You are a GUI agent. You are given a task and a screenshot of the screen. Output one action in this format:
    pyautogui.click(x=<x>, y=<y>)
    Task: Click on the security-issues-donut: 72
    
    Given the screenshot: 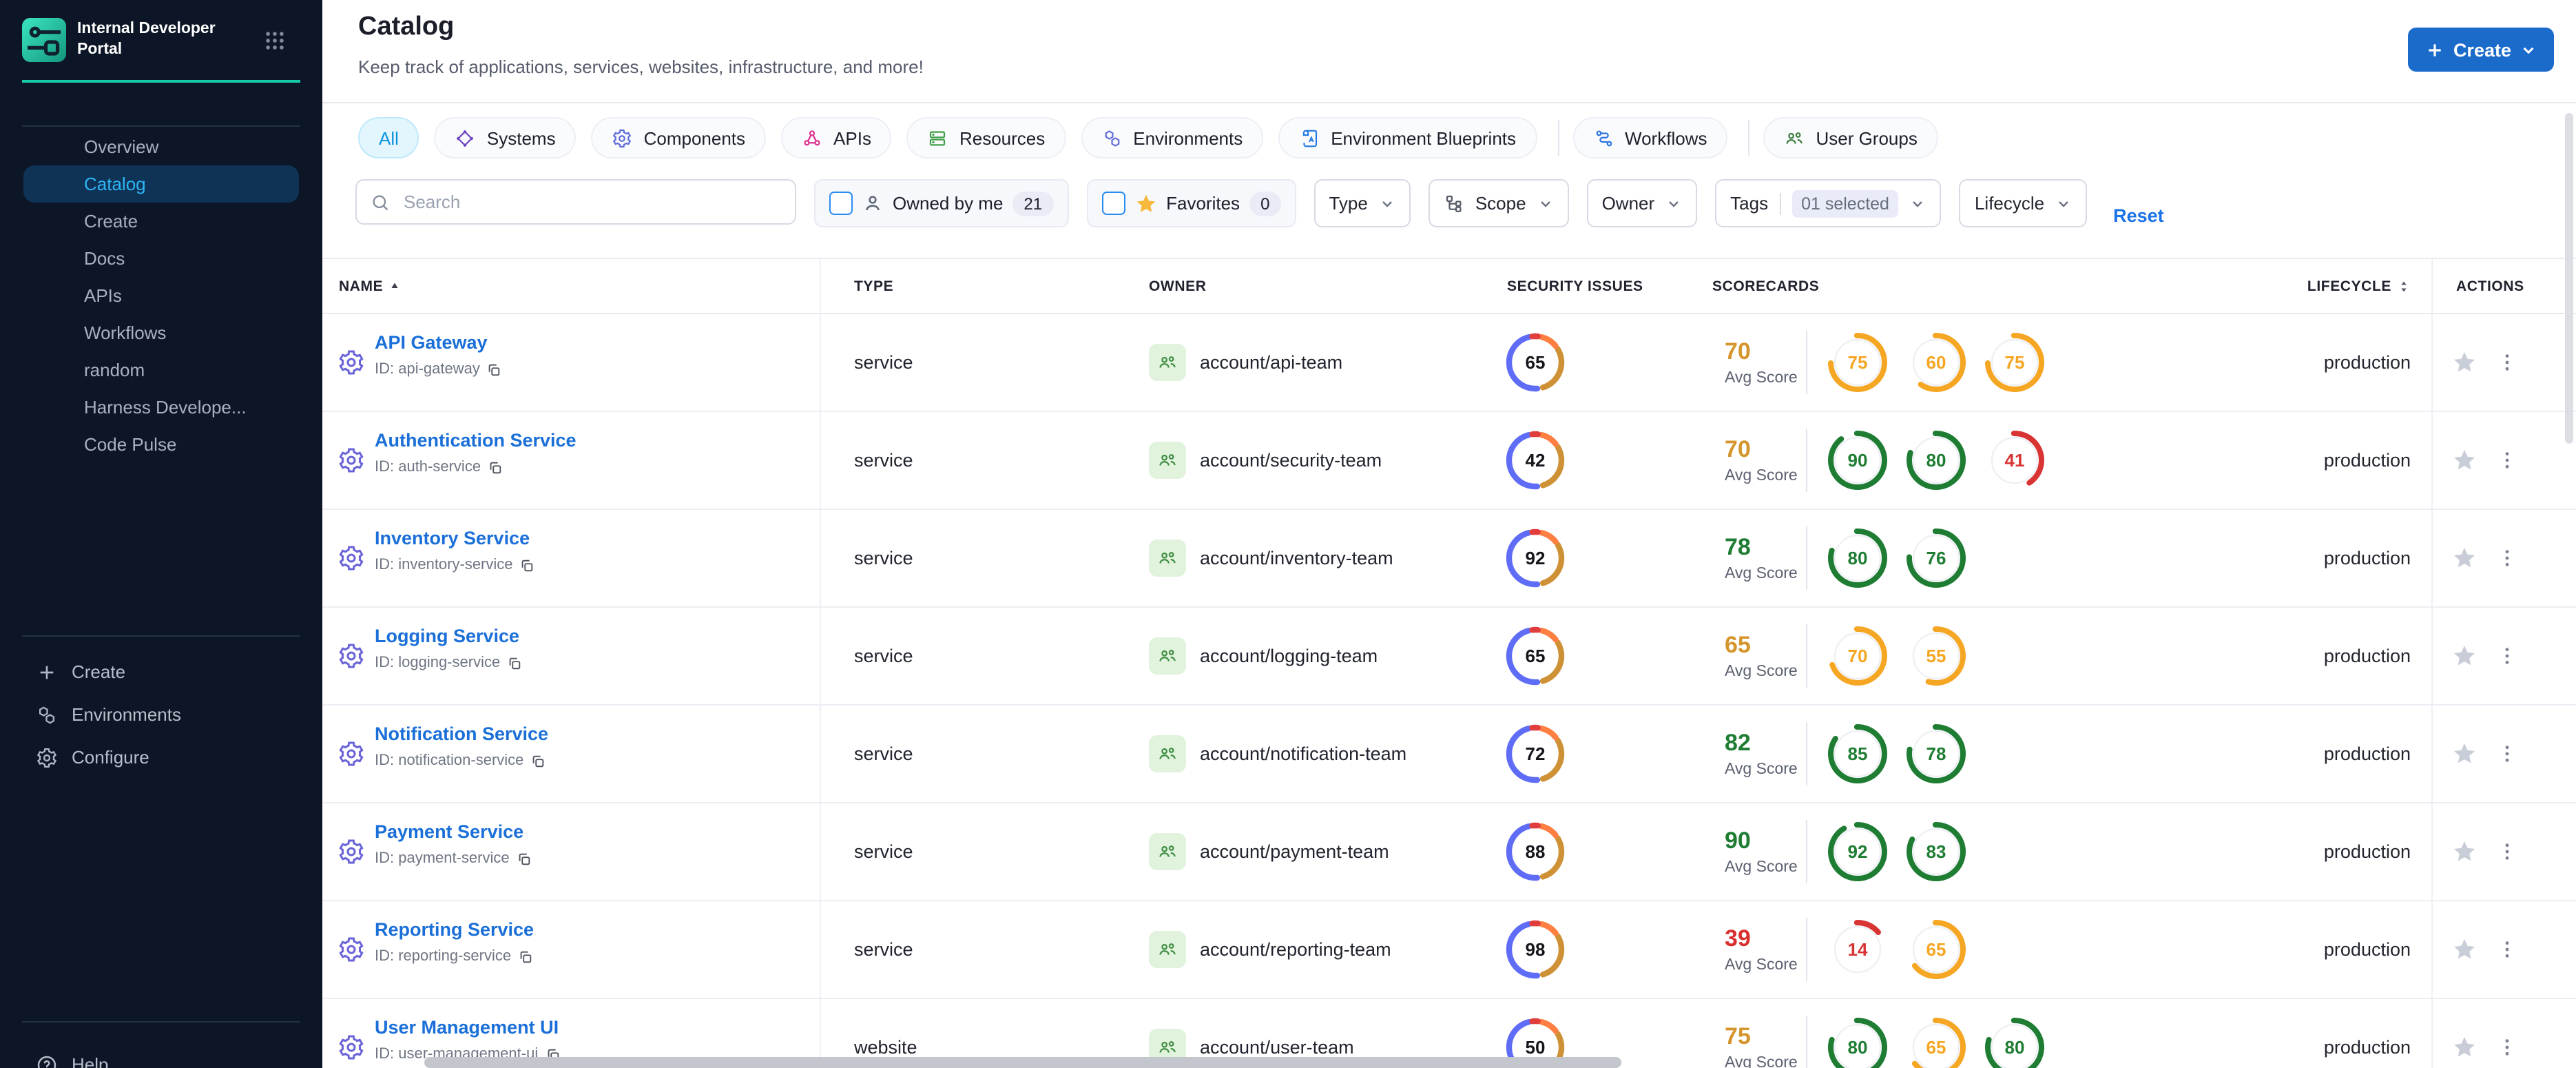 What is the action you would take?
    pyautogui.click(x=1535, y=754)
    